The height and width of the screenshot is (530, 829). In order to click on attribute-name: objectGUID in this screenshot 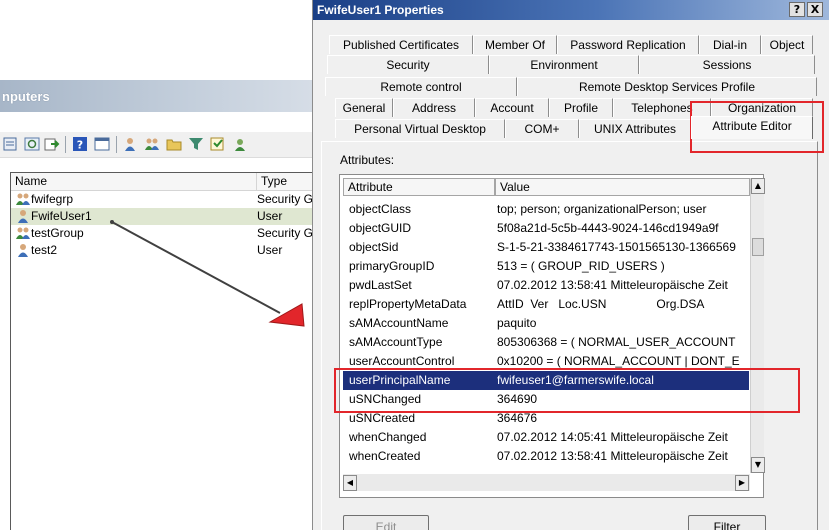, I will do `click(380, 228)`.